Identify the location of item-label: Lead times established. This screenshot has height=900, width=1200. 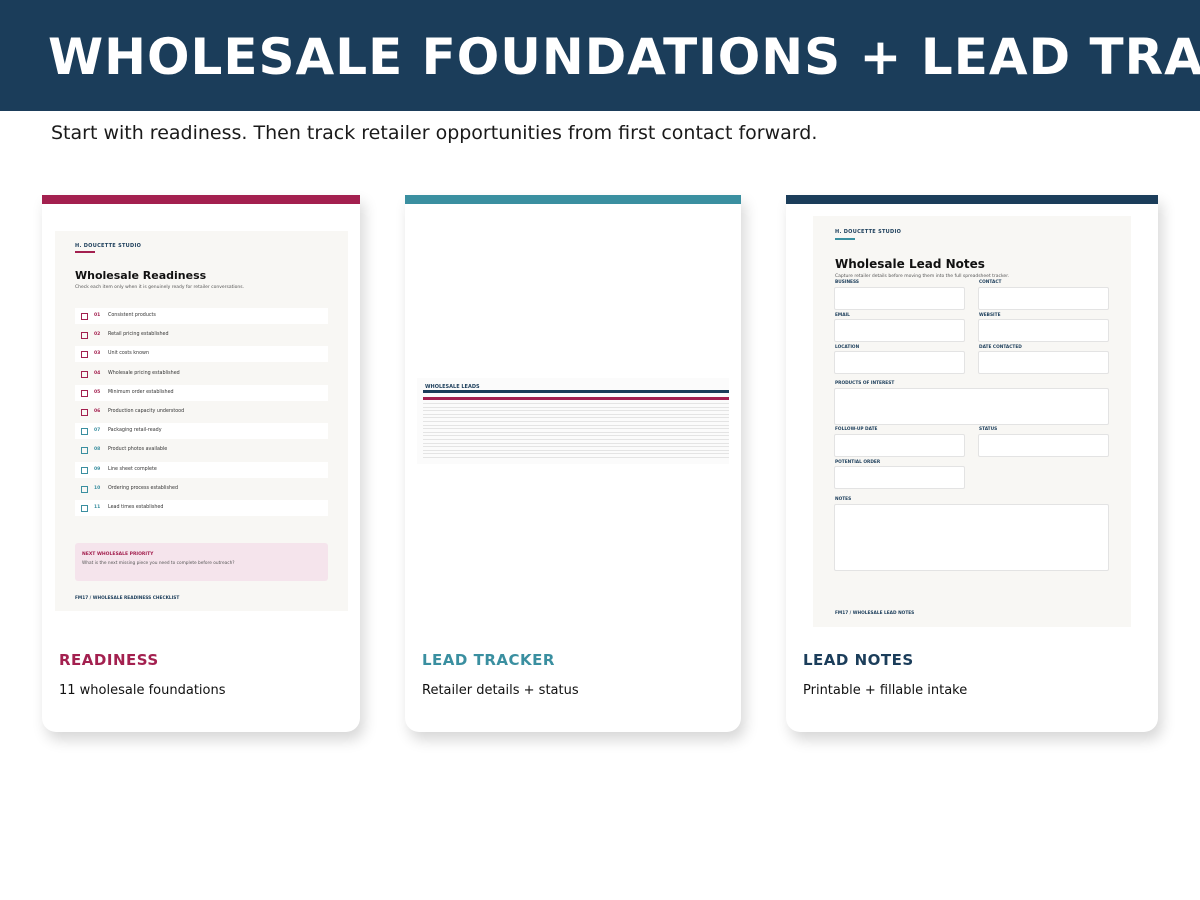
(136, 507).